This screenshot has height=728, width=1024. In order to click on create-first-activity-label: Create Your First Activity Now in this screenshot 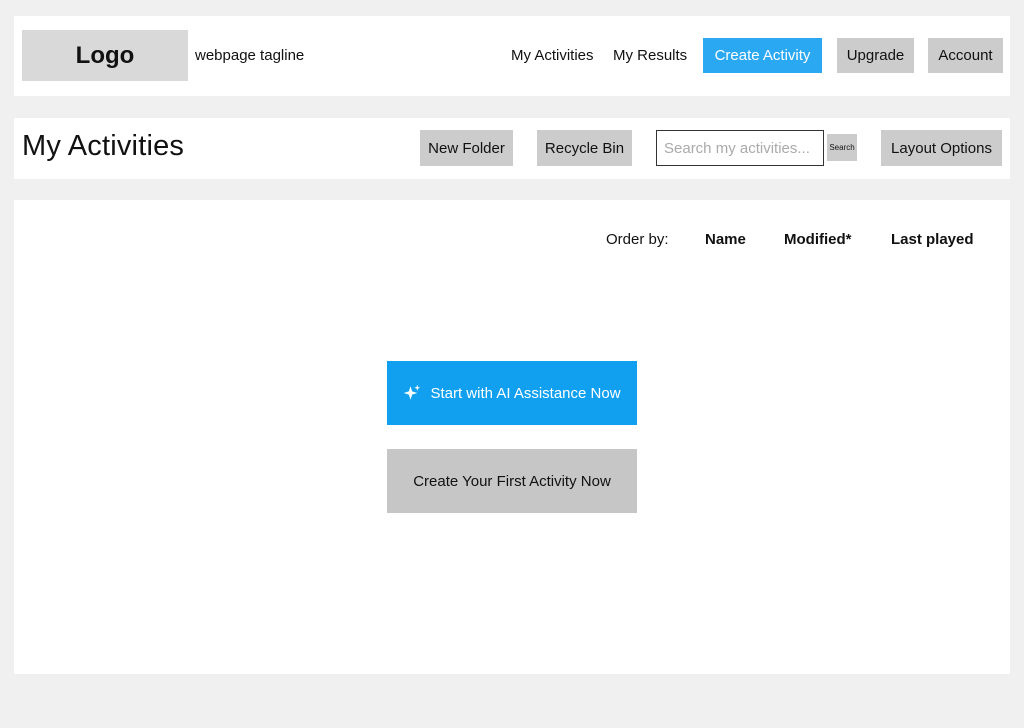, I will do `click(512, 481)`.